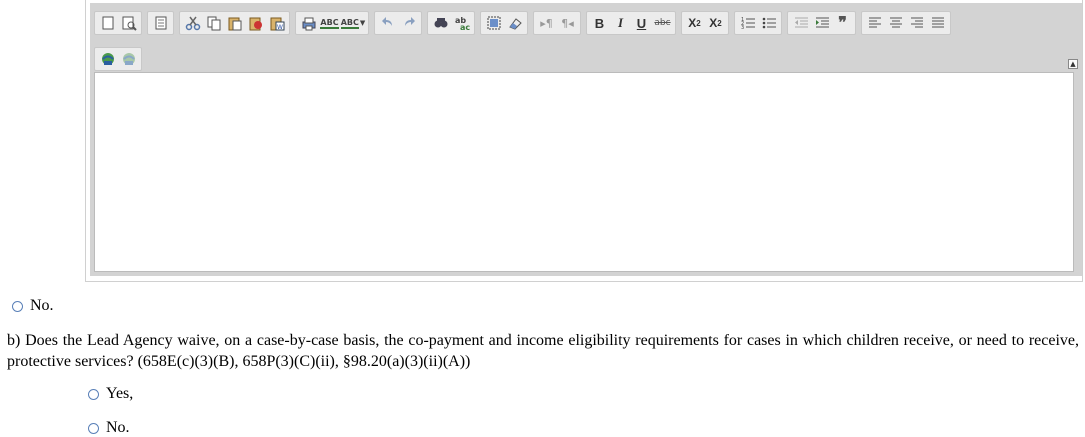 Image resolution: width=1085 pixels, height=437 pixels. I want to click on toolbar-group-basic-styles: B I Uabc, so click(631, 23).